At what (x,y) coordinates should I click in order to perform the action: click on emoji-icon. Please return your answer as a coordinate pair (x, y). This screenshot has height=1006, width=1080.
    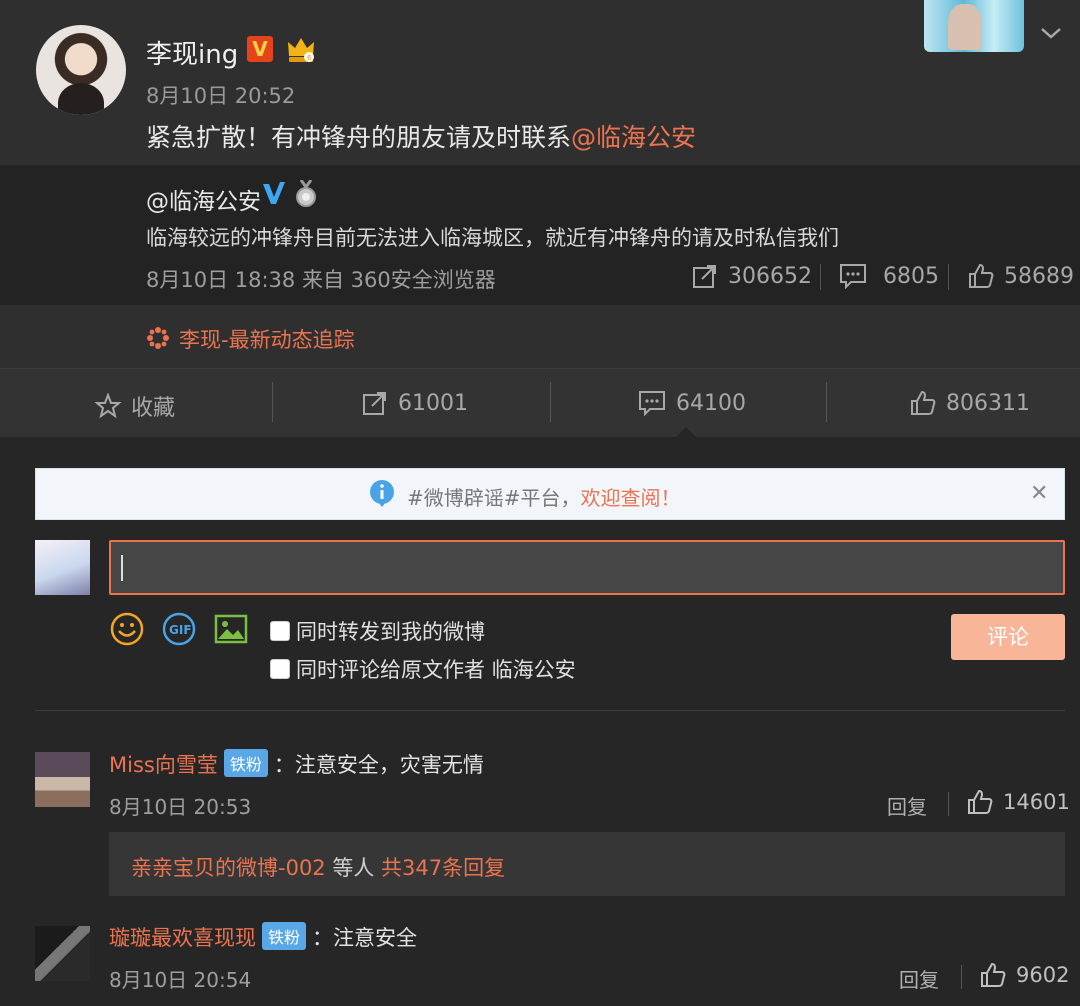
    Looking at the image, I should click on (127, 629).